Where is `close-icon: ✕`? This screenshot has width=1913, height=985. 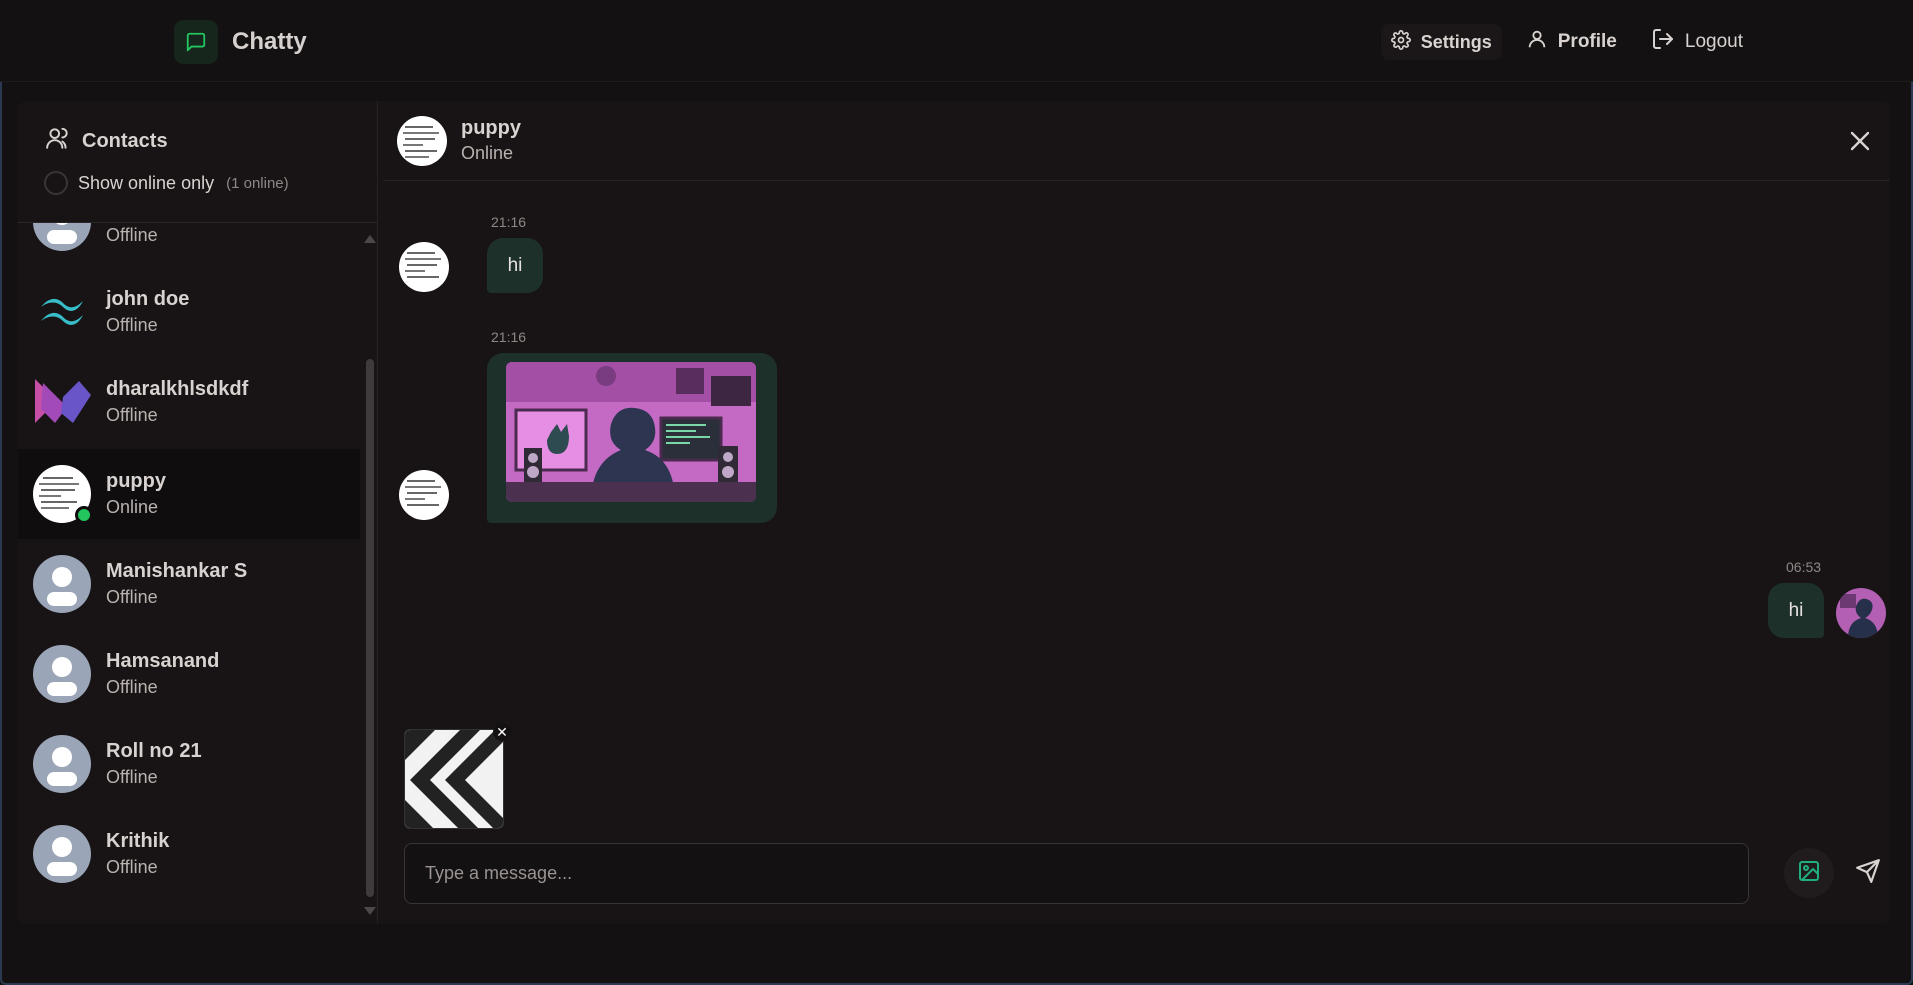
close-icon: ✕ is located at coordinates (502, 732).